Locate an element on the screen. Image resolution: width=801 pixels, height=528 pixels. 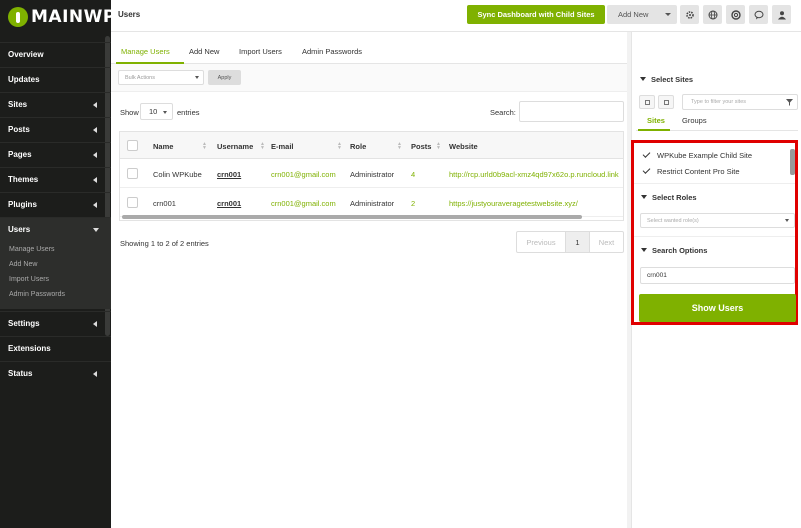
entries-per-page-select: 10 is located at coordinates (156, 111).